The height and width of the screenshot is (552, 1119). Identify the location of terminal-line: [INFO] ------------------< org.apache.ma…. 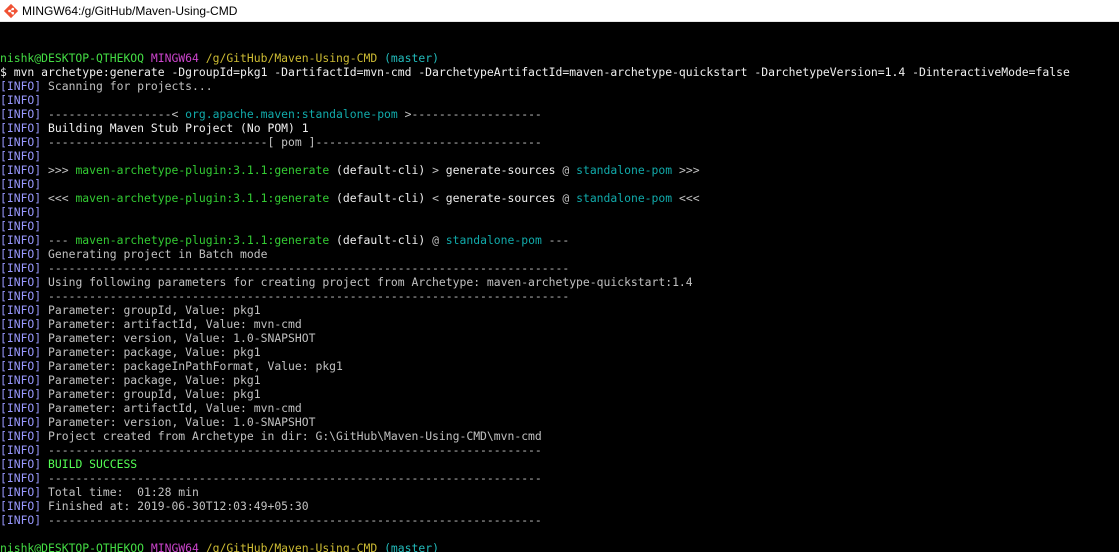
(559, 114).